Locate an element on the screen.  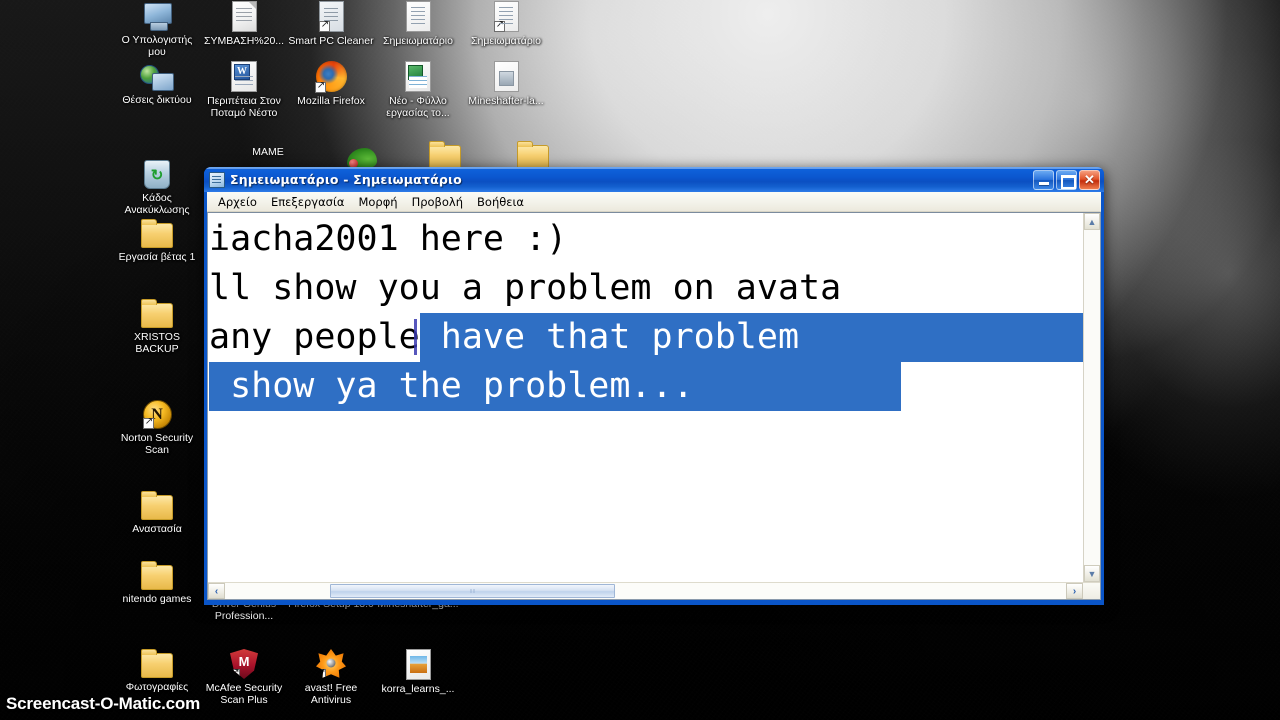
scrollbar-corner is located at coordinates (1091, 591).